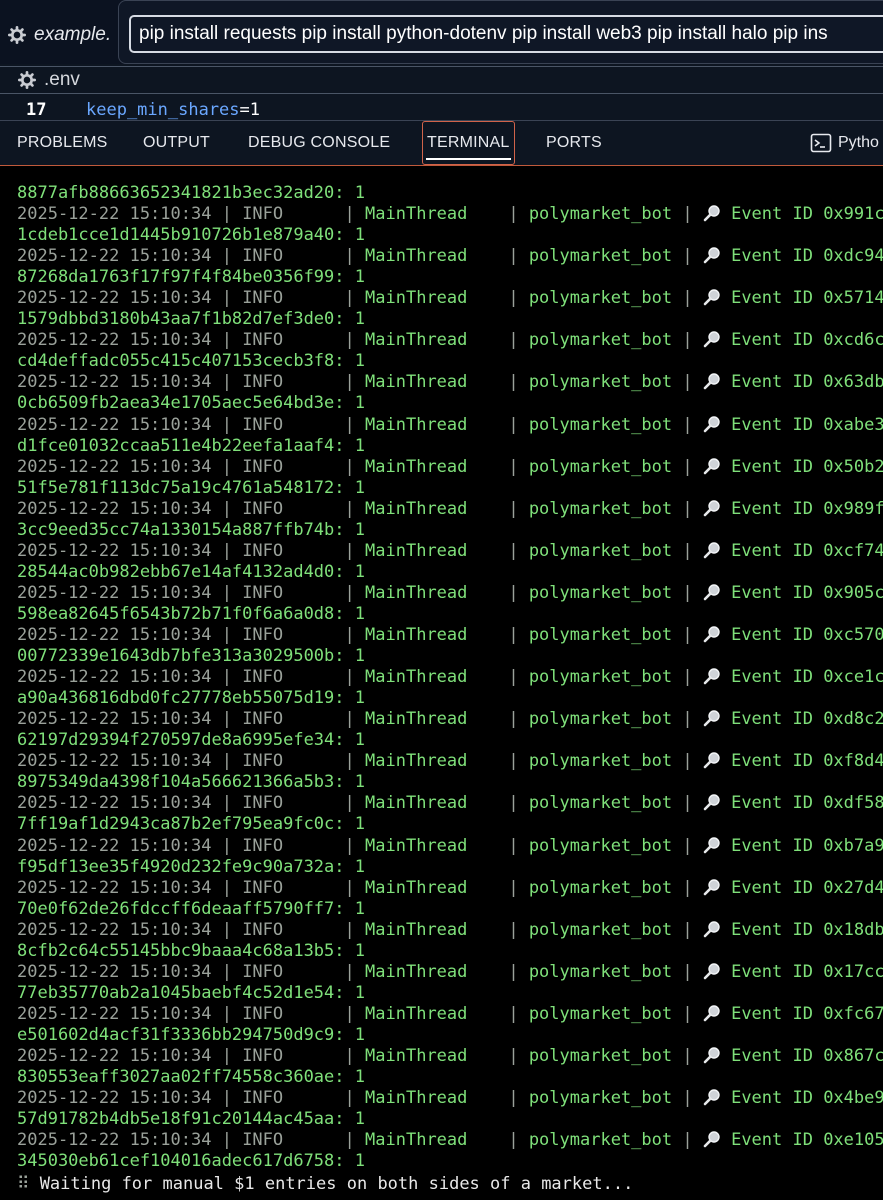 The image size is (883, 1200). Describe the element at coordinates (807, 466) in the screenshot. I see `log-event-id: Event ID 0x50b2` at that location.